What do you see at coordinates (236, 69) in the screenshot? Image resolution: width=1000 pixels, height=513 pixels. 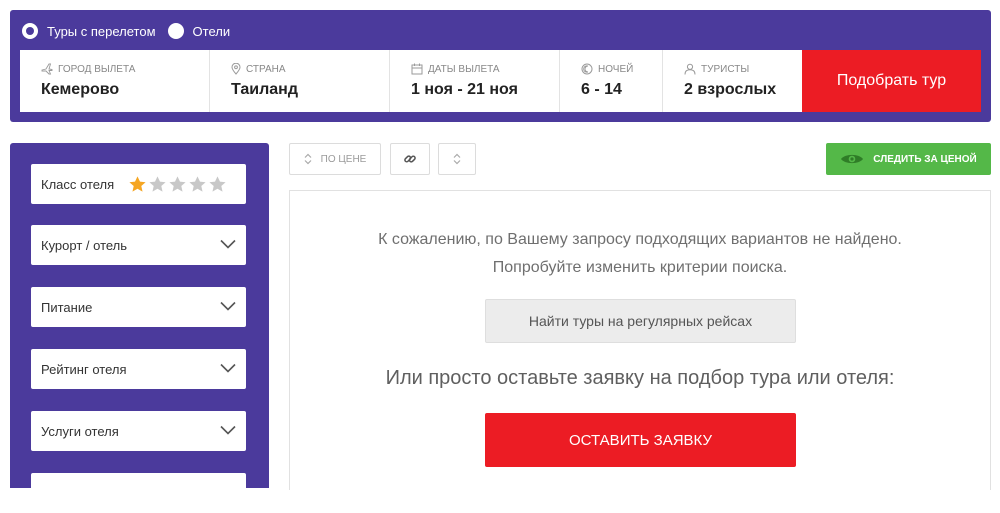 I see `location-pin-icon` at bounding box center [236, 69].